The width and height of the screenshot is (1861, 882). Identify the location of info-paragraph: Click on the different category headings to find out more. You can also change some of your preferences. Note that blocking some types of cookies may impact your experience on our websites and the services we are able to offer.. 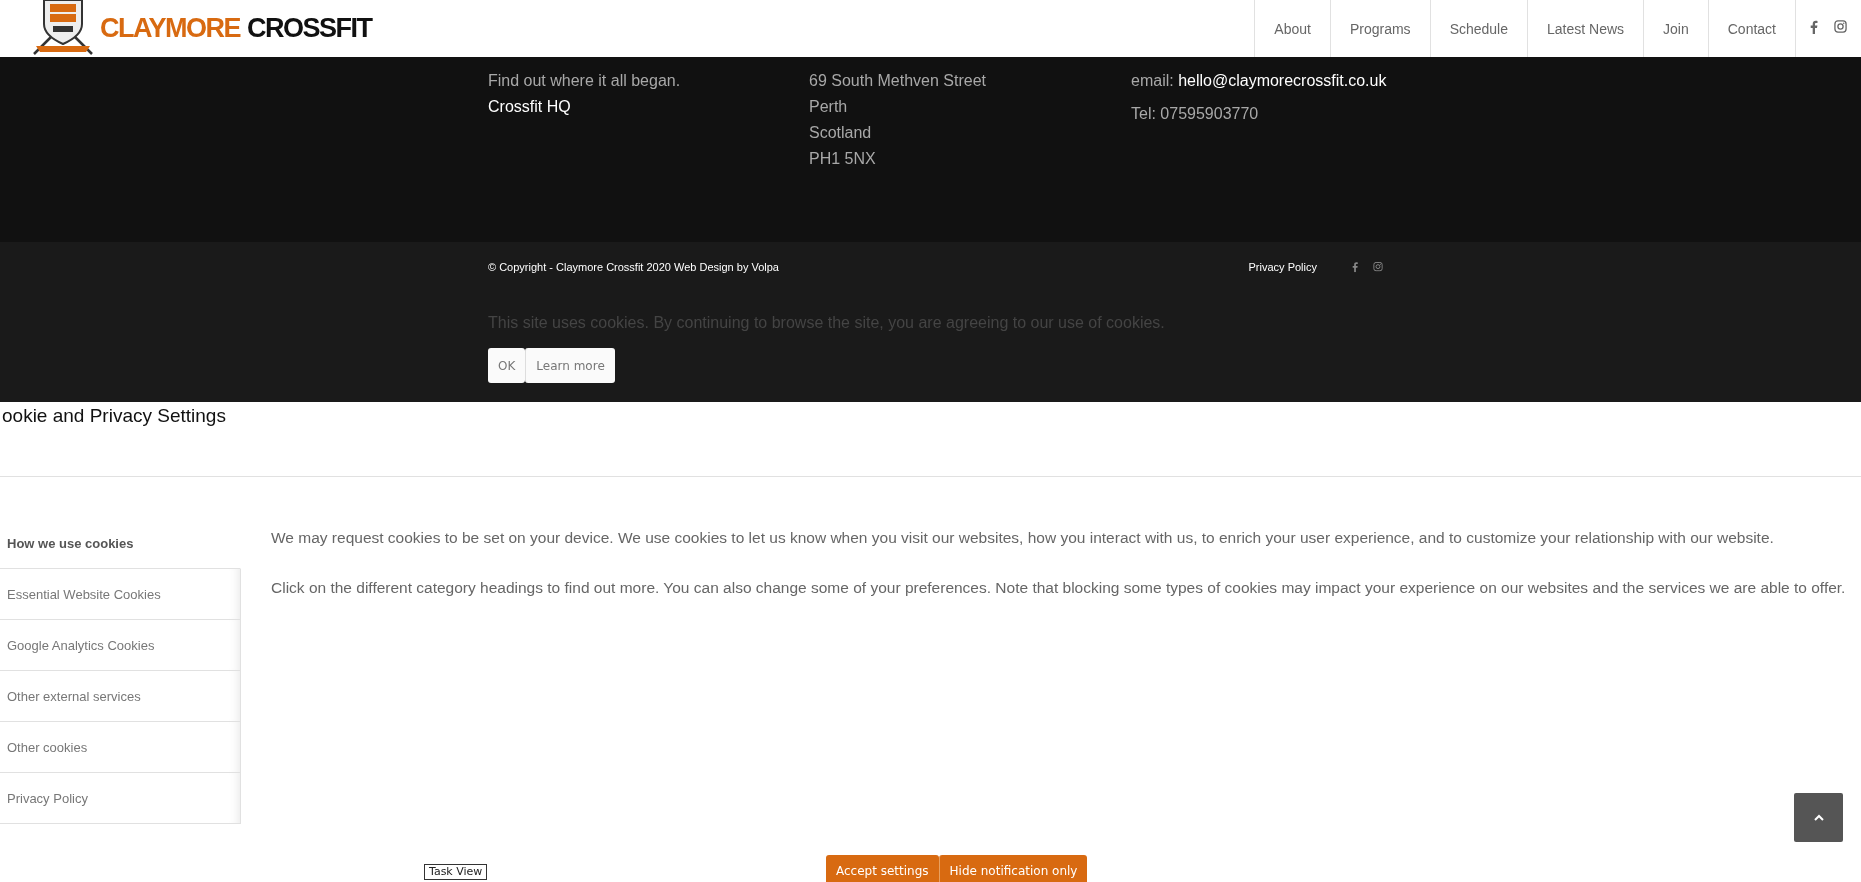
(1059, 588).